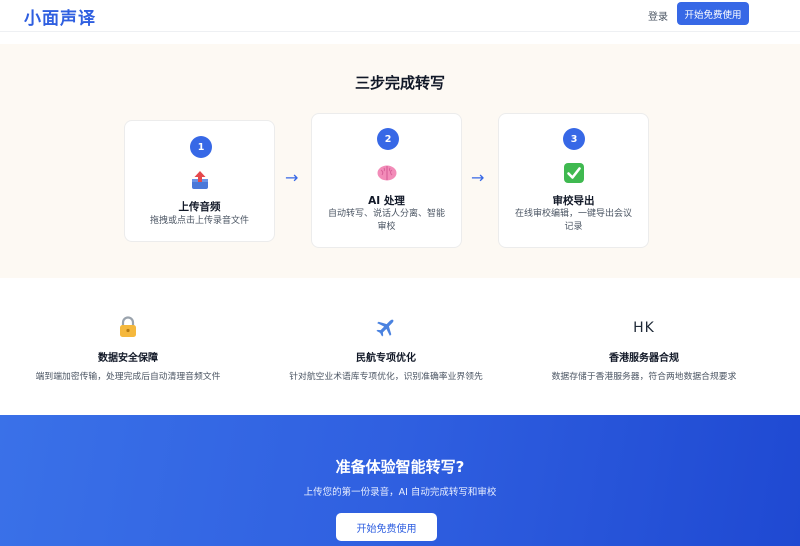  I want to click on check-box-icon, so click(574, 173).